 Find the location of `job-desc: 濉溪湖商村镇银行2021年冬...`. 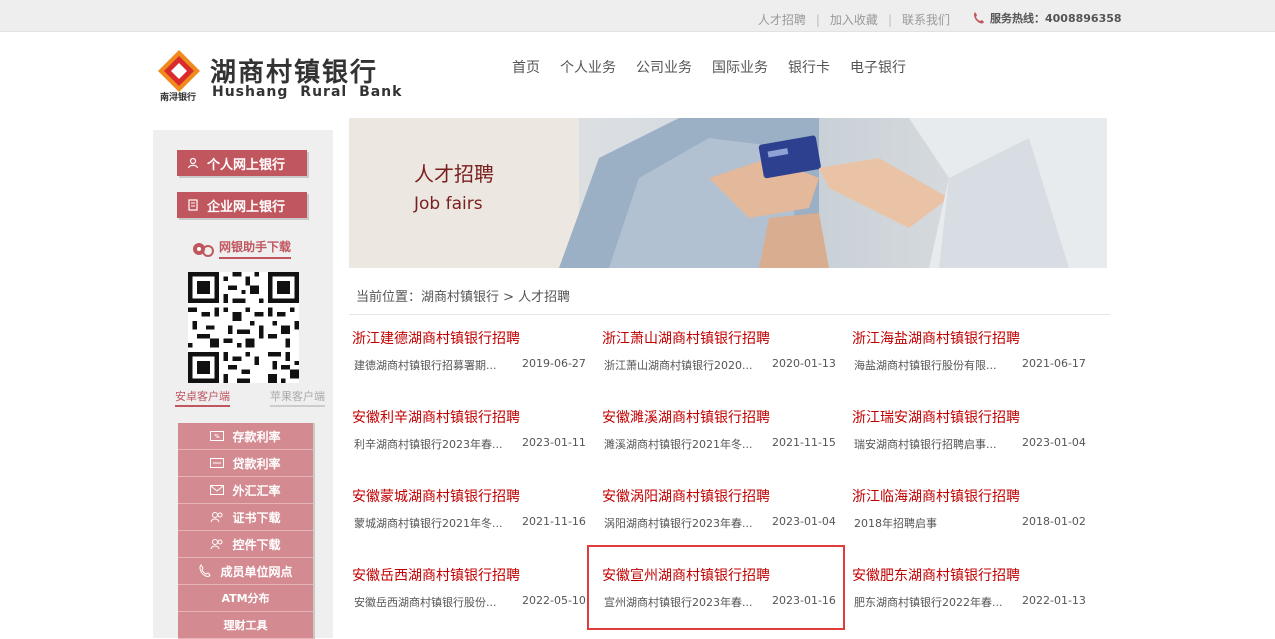

job-desc: 濉溪湖商村镇银行2021年冬... is located at coordinates (686, 444).